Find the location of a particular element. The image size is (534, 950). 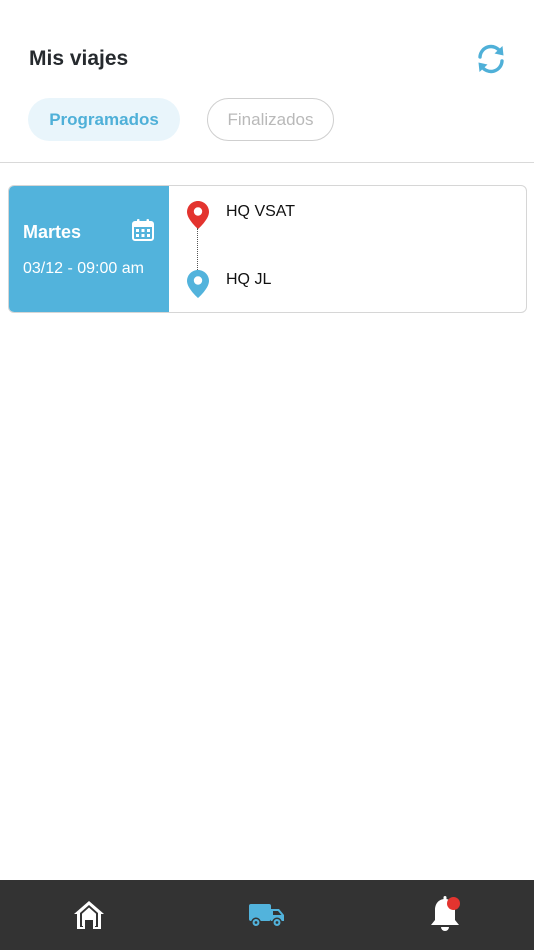

tab-finalizados: Finalizados is located at coordinates (270, 119).